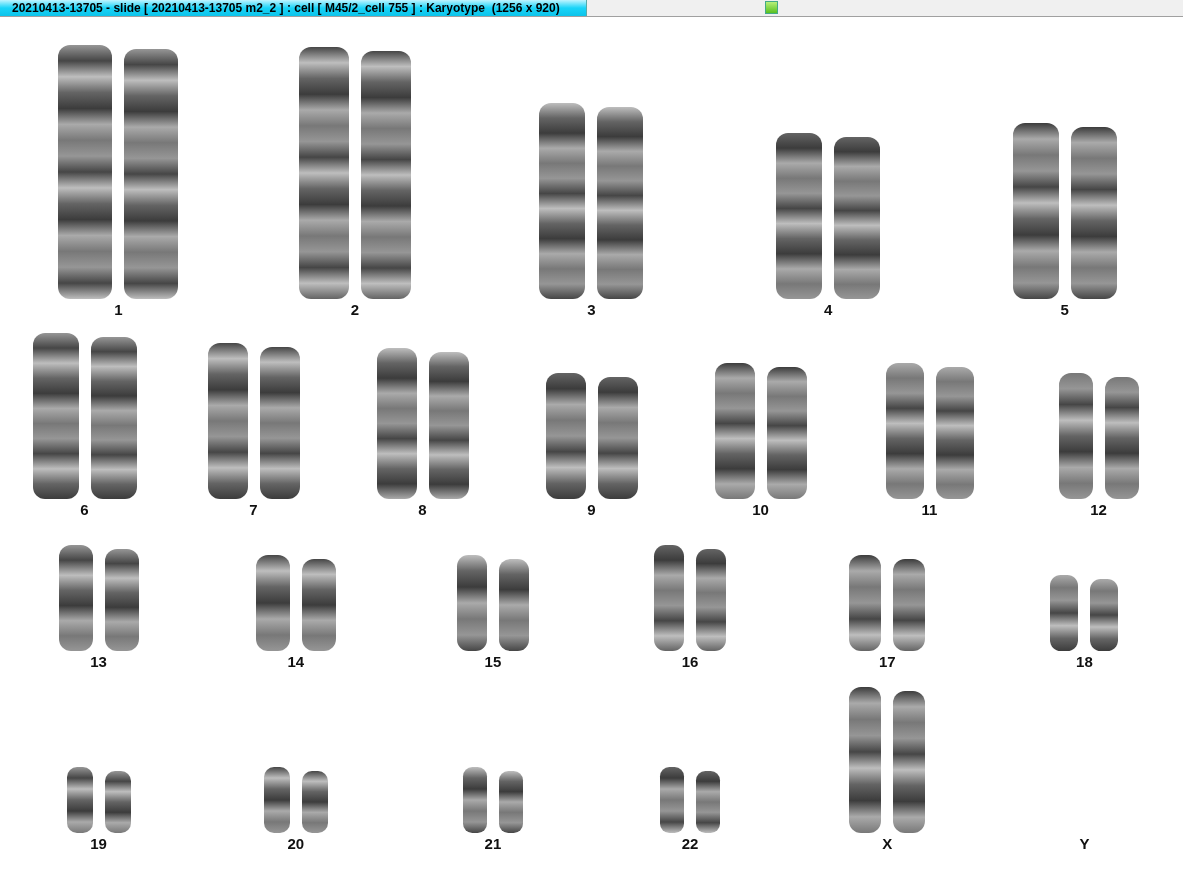 The height and width of the screenshot is (879, 1183). What do you see at coordinates (828, 310) in the screenshot?
I see `chromosome-label: 4` at bounding box center [828, 310].